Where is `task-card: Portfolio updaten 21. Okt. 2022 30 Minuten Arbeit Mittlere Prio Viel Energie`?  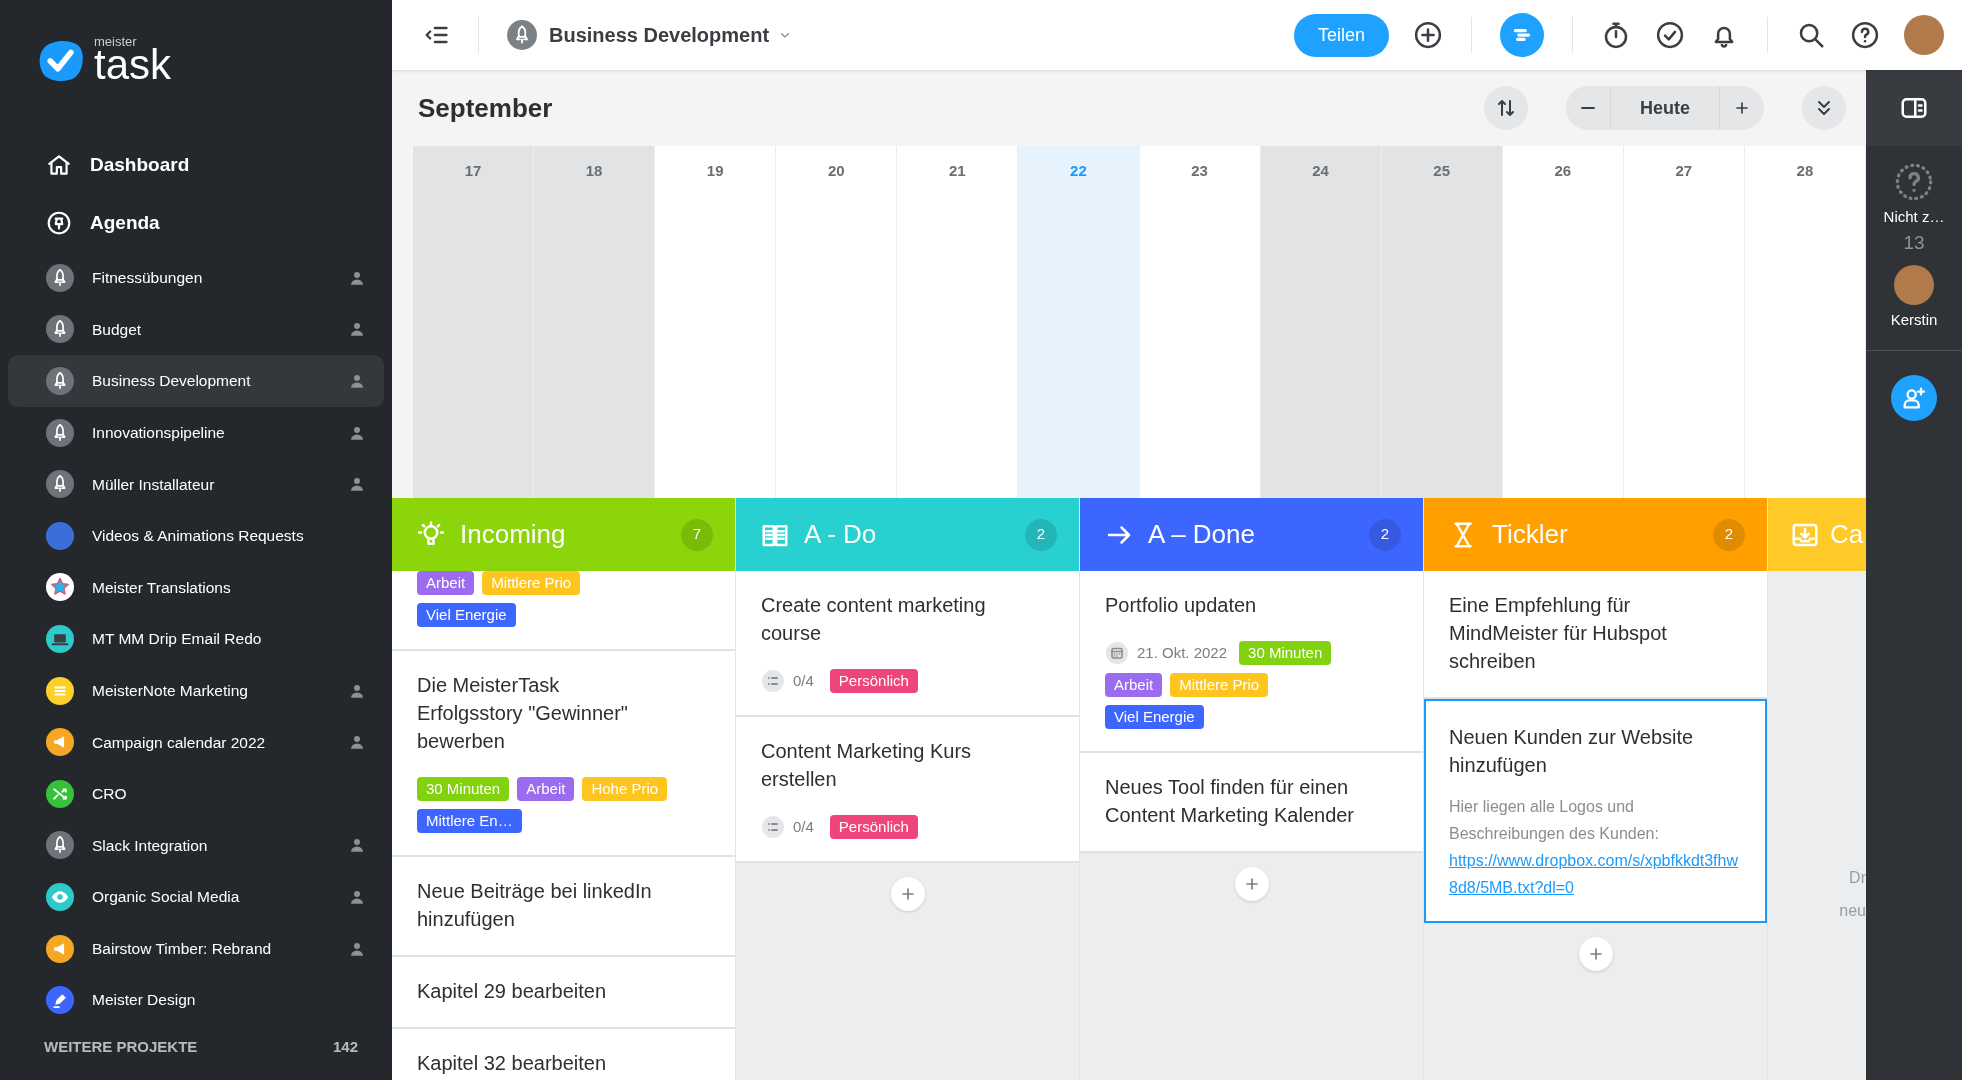
task-card: Portfolio updaten 21. Okt. 2022 30 Minuten Arbeit Mittlere Prio Viel Energie is located at coordinates (1251, 662).